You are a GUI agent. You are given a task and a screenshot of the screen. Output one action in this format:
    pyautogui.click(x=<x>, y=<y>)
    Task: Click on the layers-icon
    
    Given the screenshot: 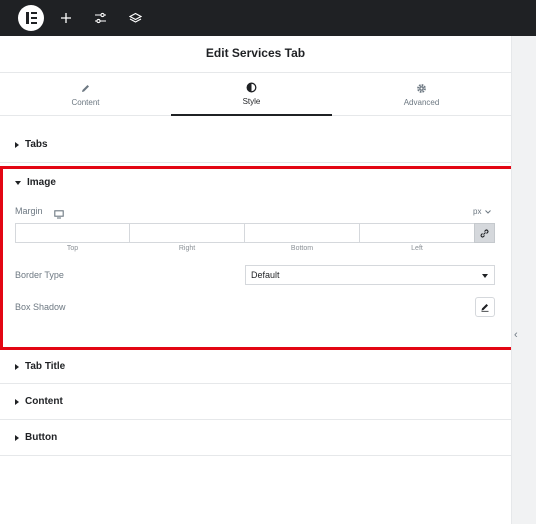 What is the action you would take?
    pyautogui.click(x=135, y=17)
    